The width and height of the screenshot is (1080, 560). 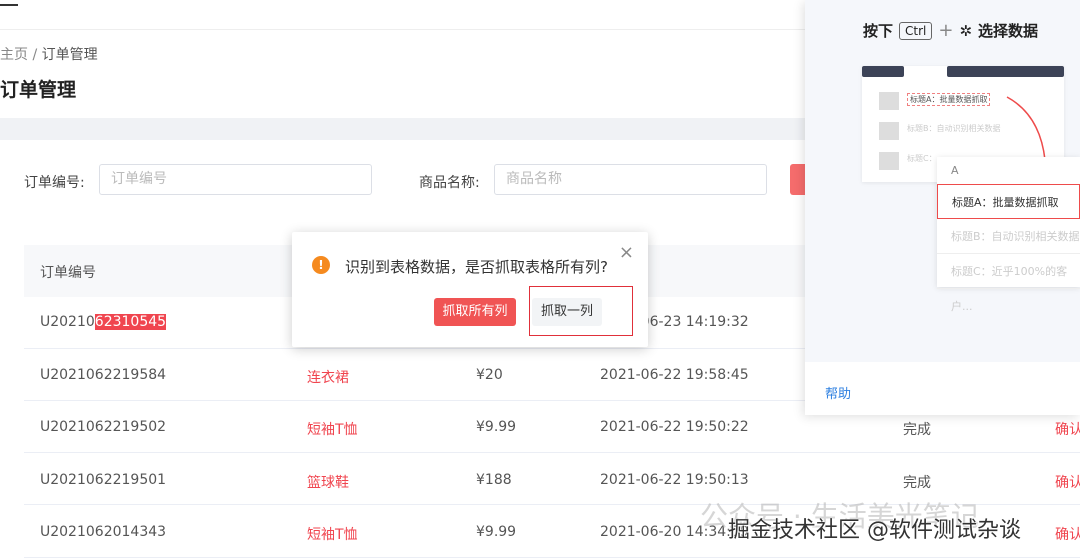 What do you see at coordinates (838, 392) in the screenshot?
I see `help-link: 帮助` at bounding box center [838, 392].